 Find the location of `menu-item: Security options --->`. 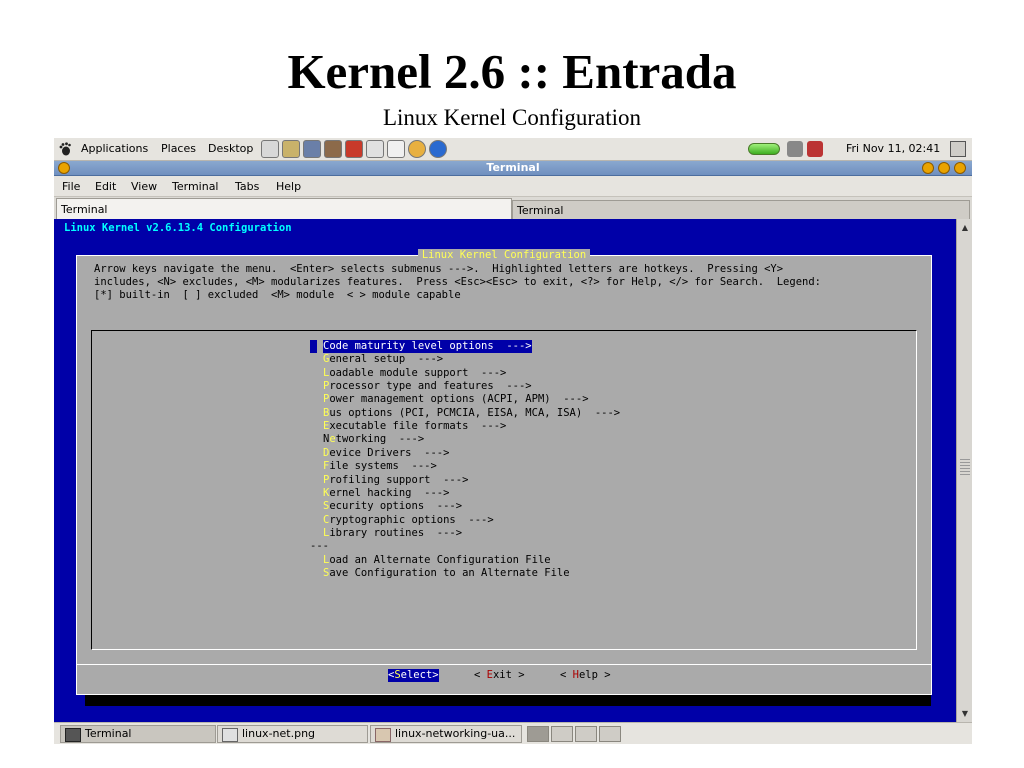

menu-item: Security options ---> is located at coordinates (392, 506).